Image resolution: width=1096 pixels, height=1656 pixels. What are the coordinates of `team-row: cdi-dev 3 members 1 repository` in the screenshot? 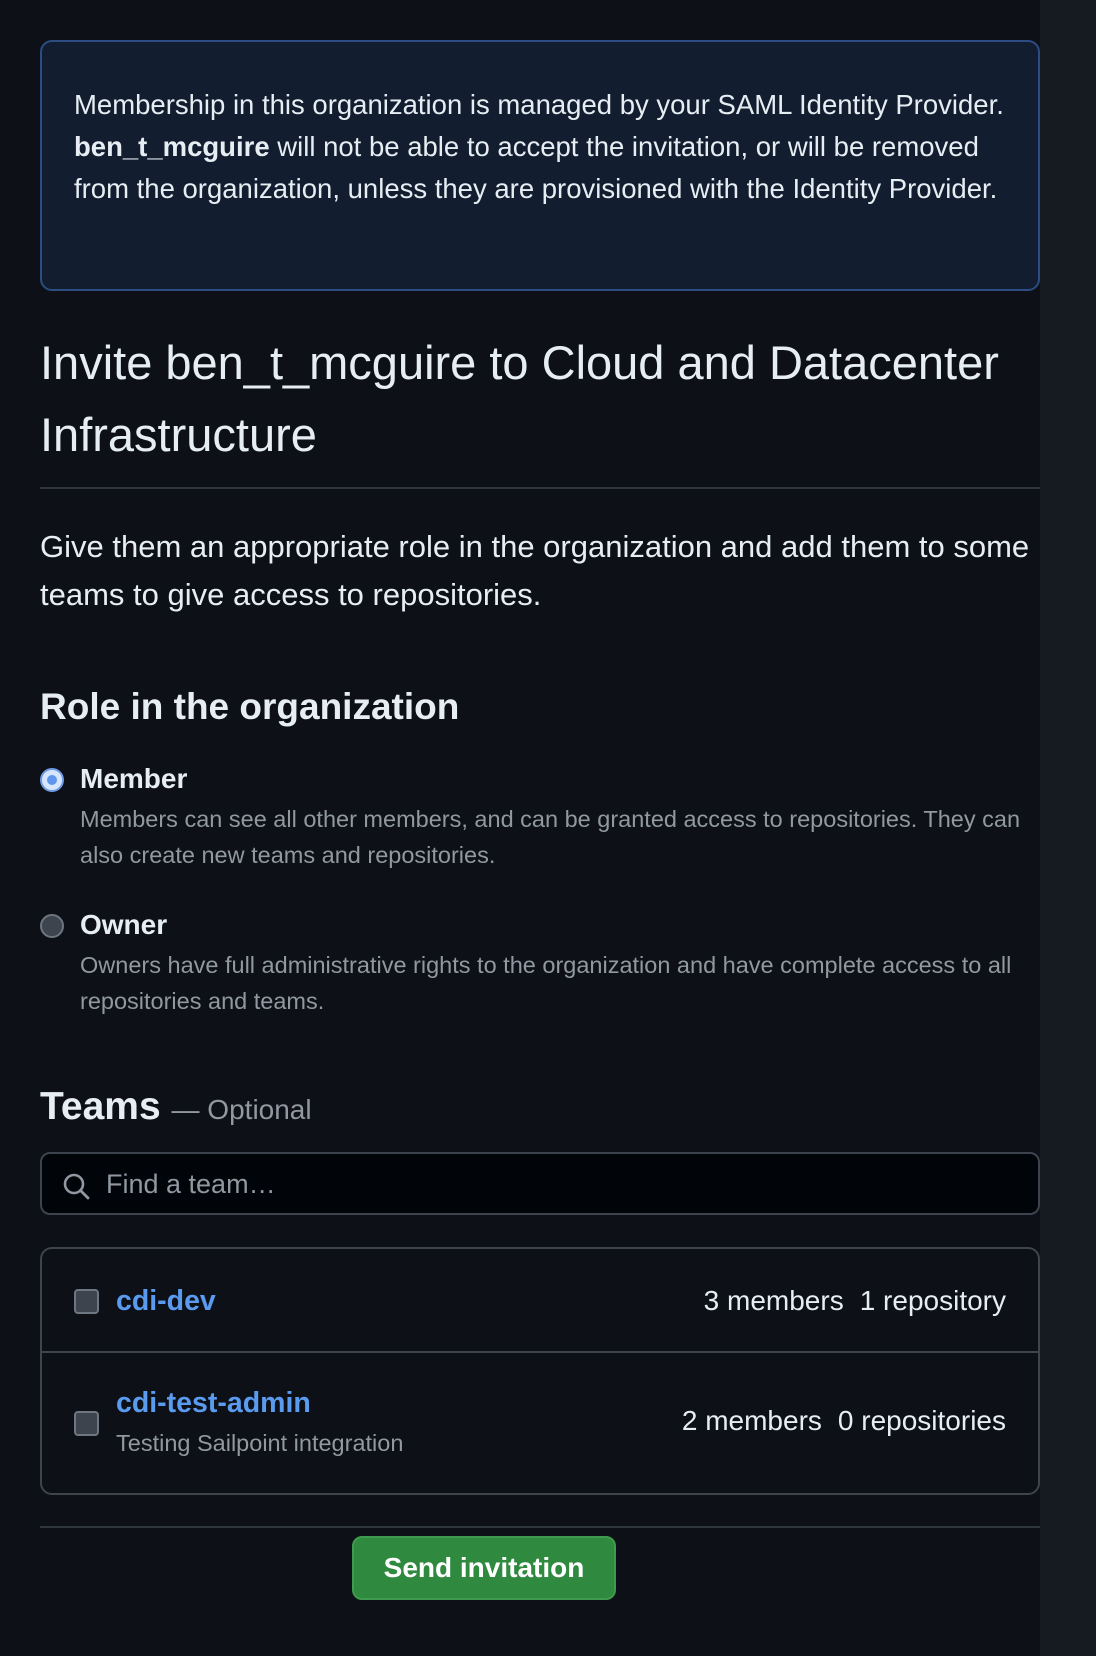 It's located at (540, 1301).